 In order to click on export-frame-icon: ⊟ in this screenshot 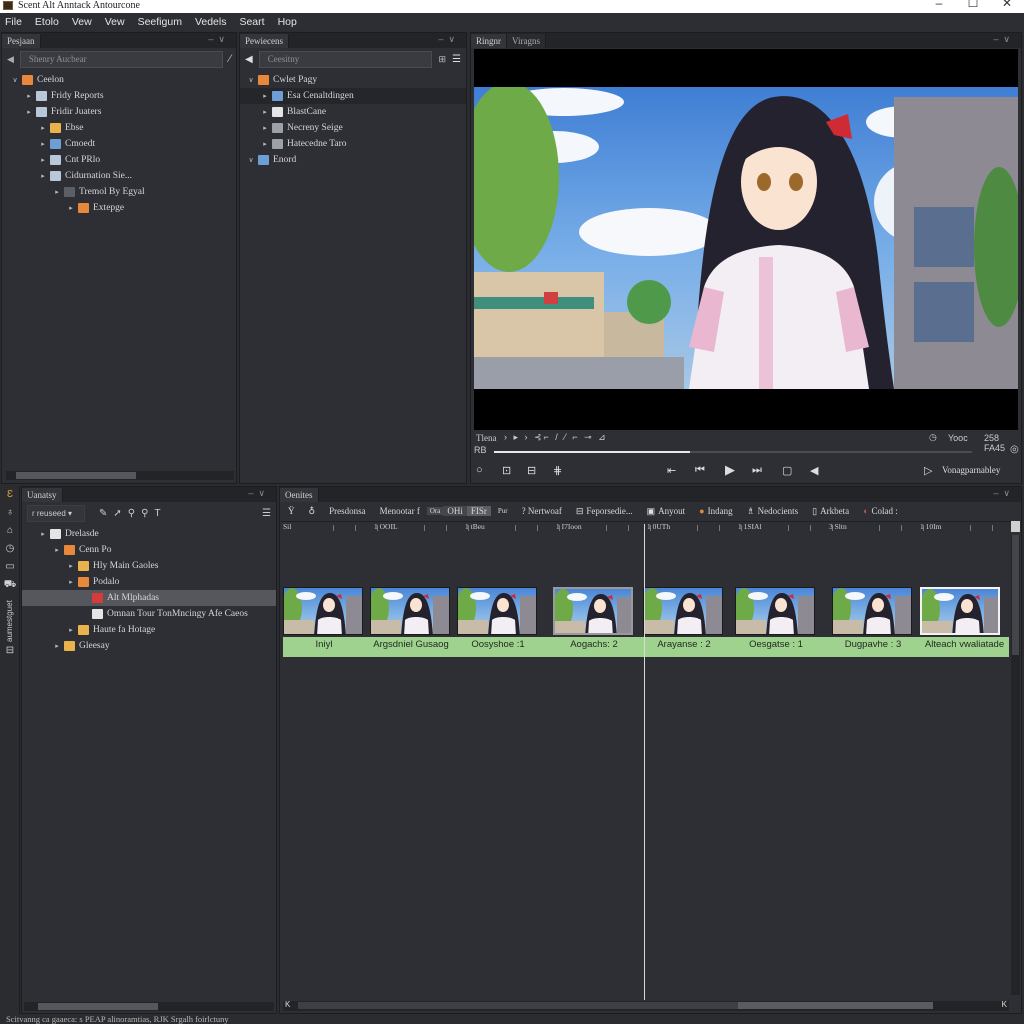, I will do `click(531, 470)`.